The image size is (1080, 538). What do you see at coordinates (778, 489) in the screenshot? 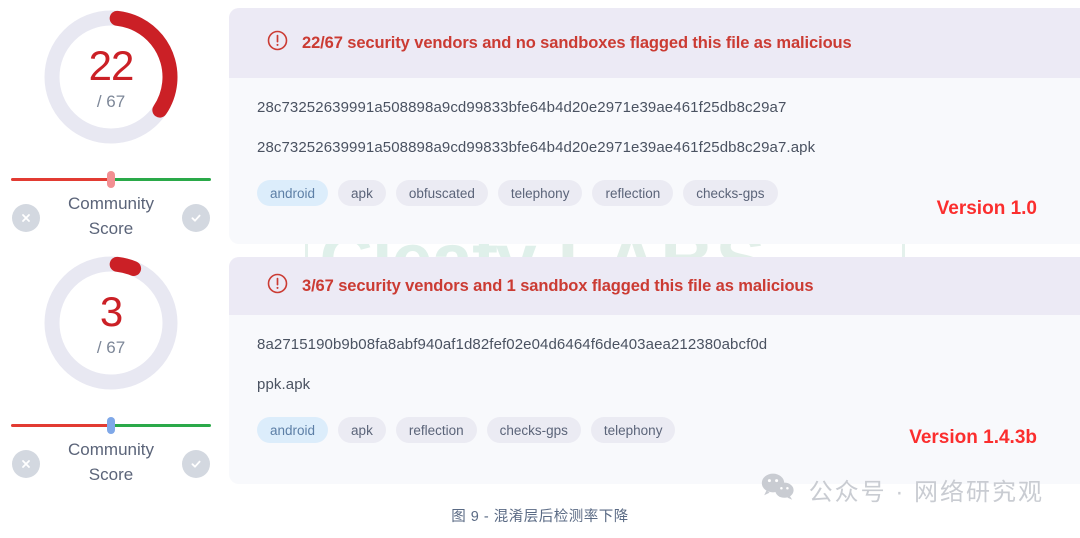
I see `wechat-icon` at bounding box center [778, 489].